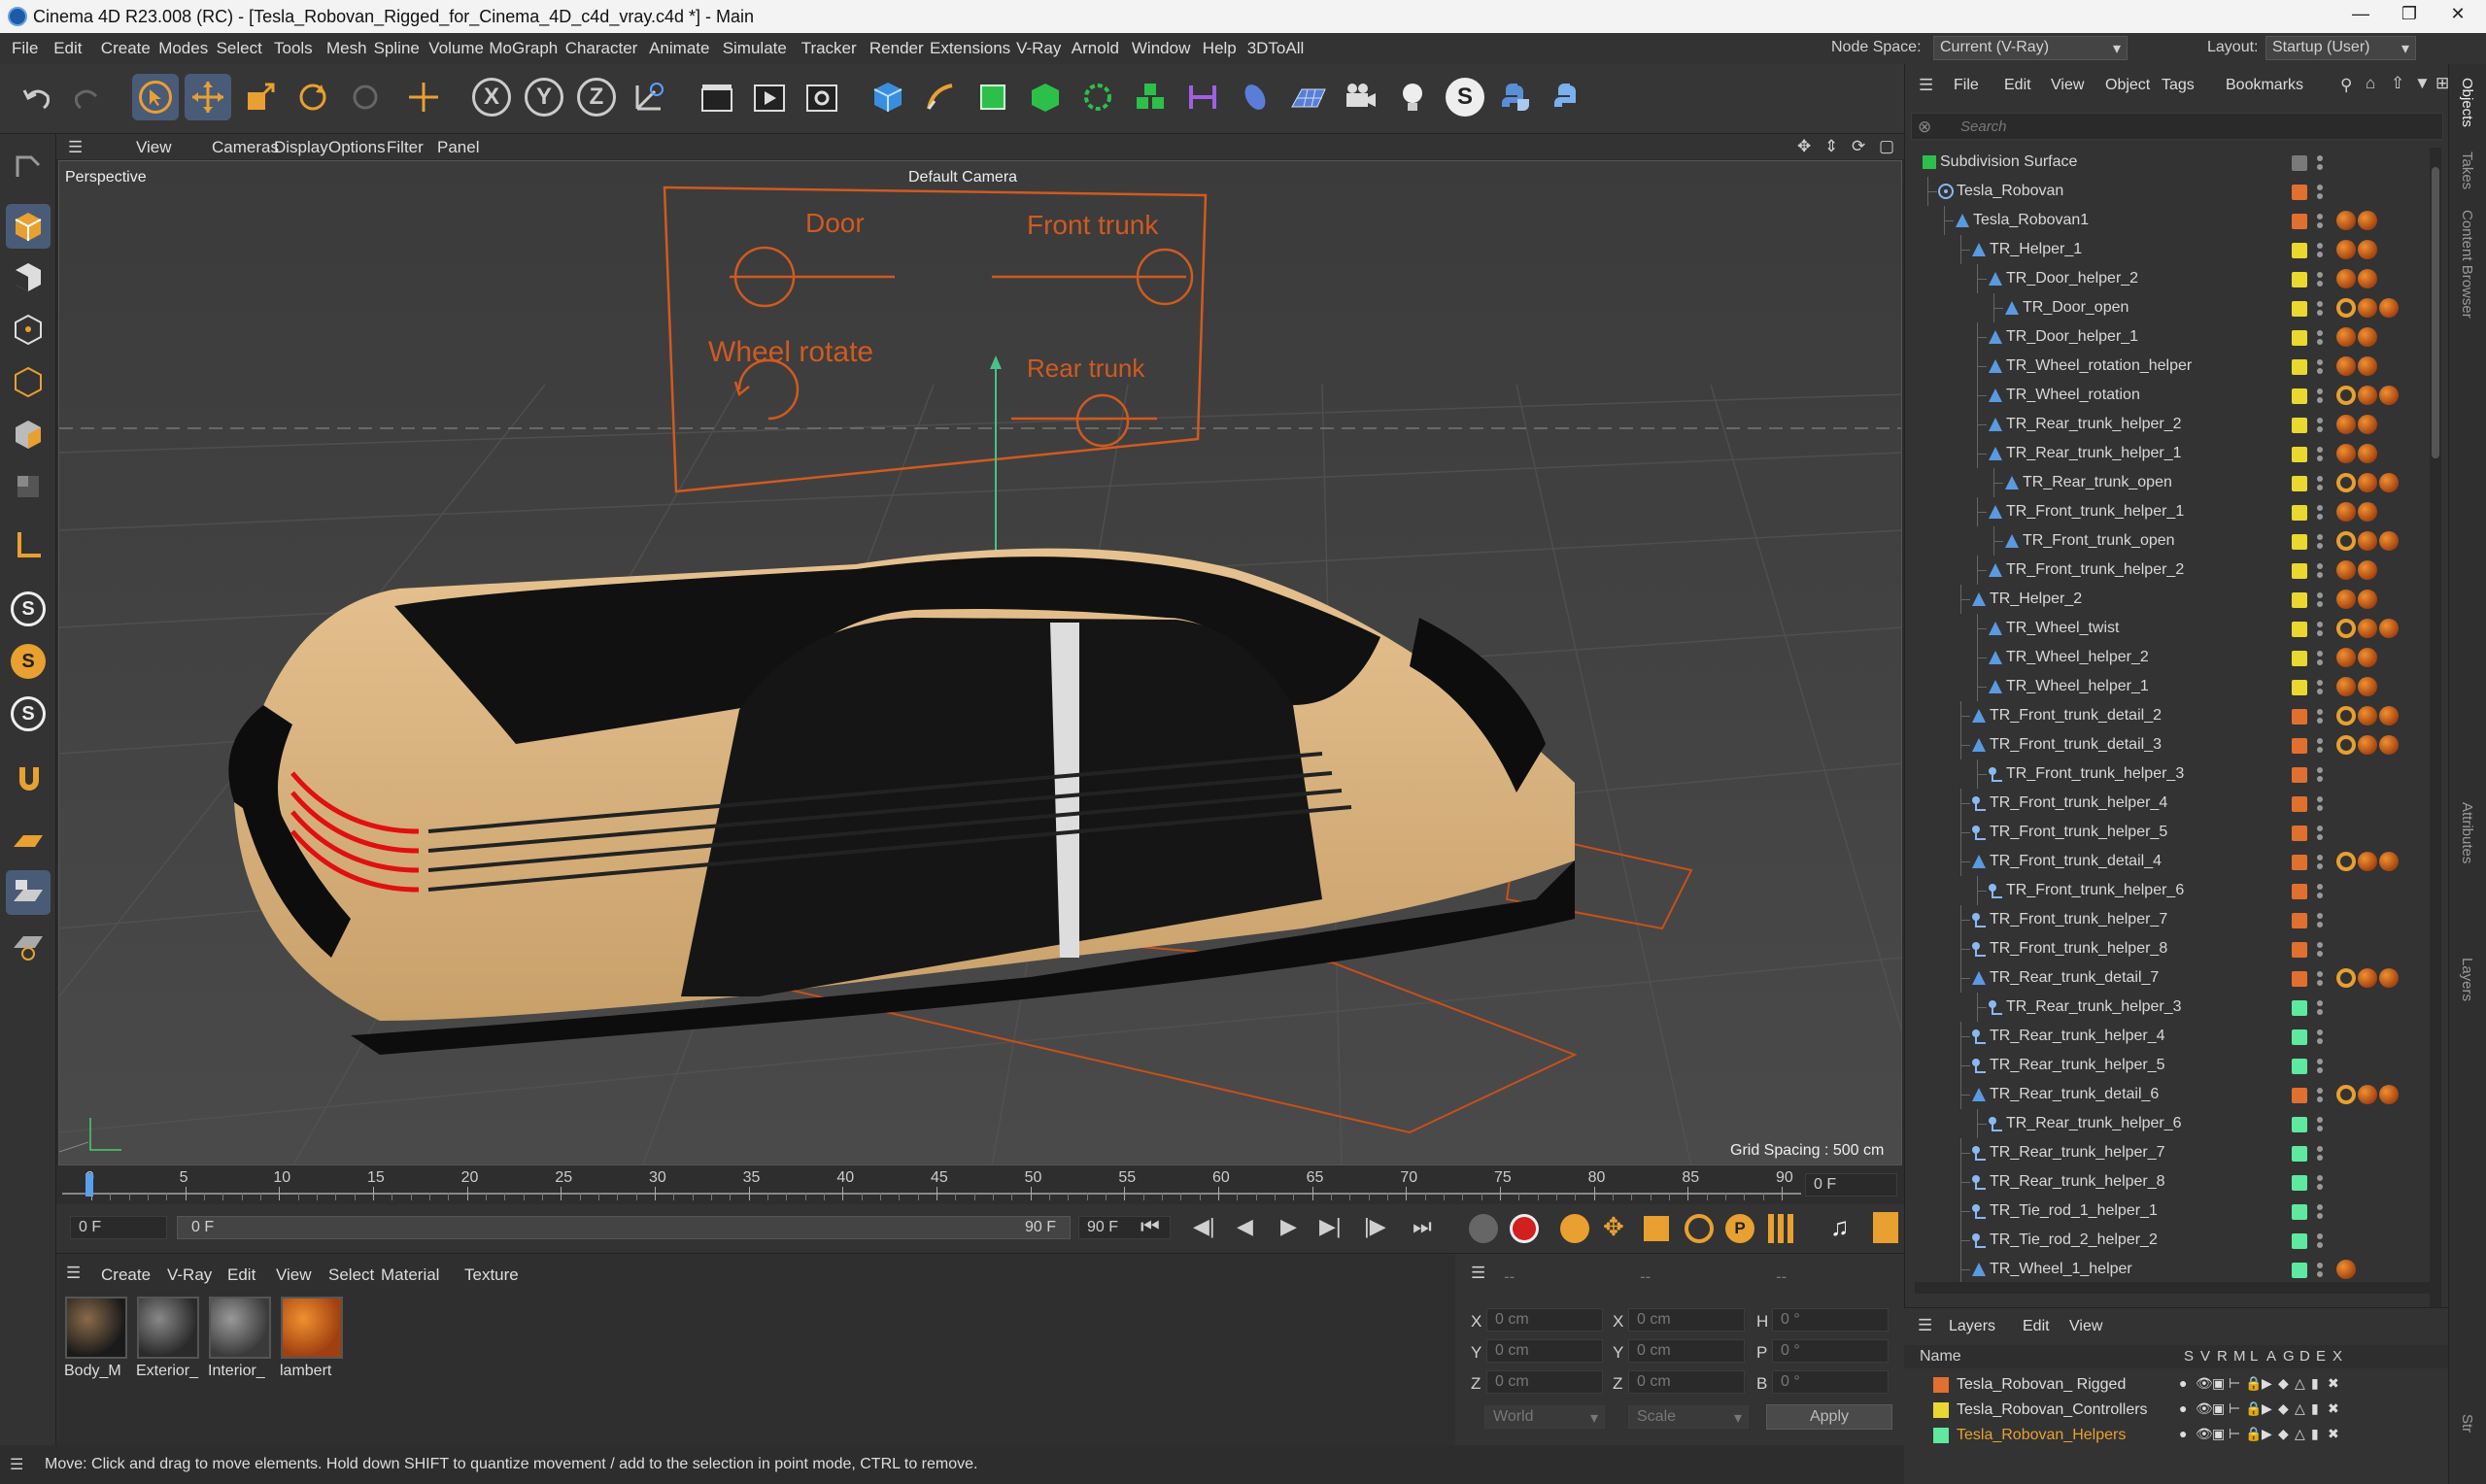  What do you see at coordinates (1613, 1227) in the screenshot?
I see `position-key-icon: ✥` at bounding box center [1613, 1227].